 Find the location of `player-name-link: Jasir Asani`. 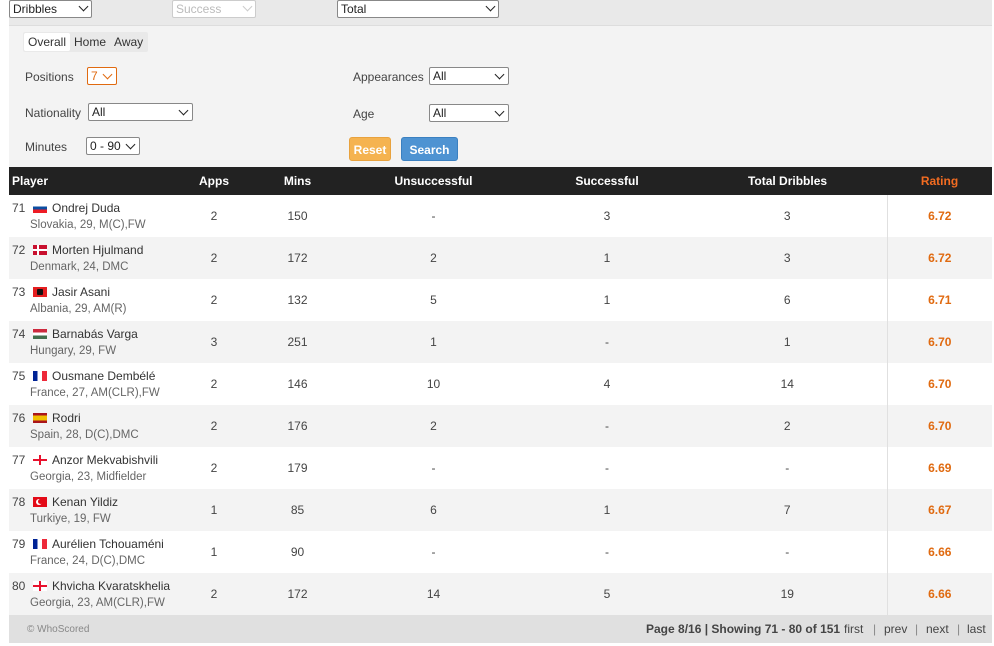

player-name-link: Jasir Asani is located at coordinates (81, 292).